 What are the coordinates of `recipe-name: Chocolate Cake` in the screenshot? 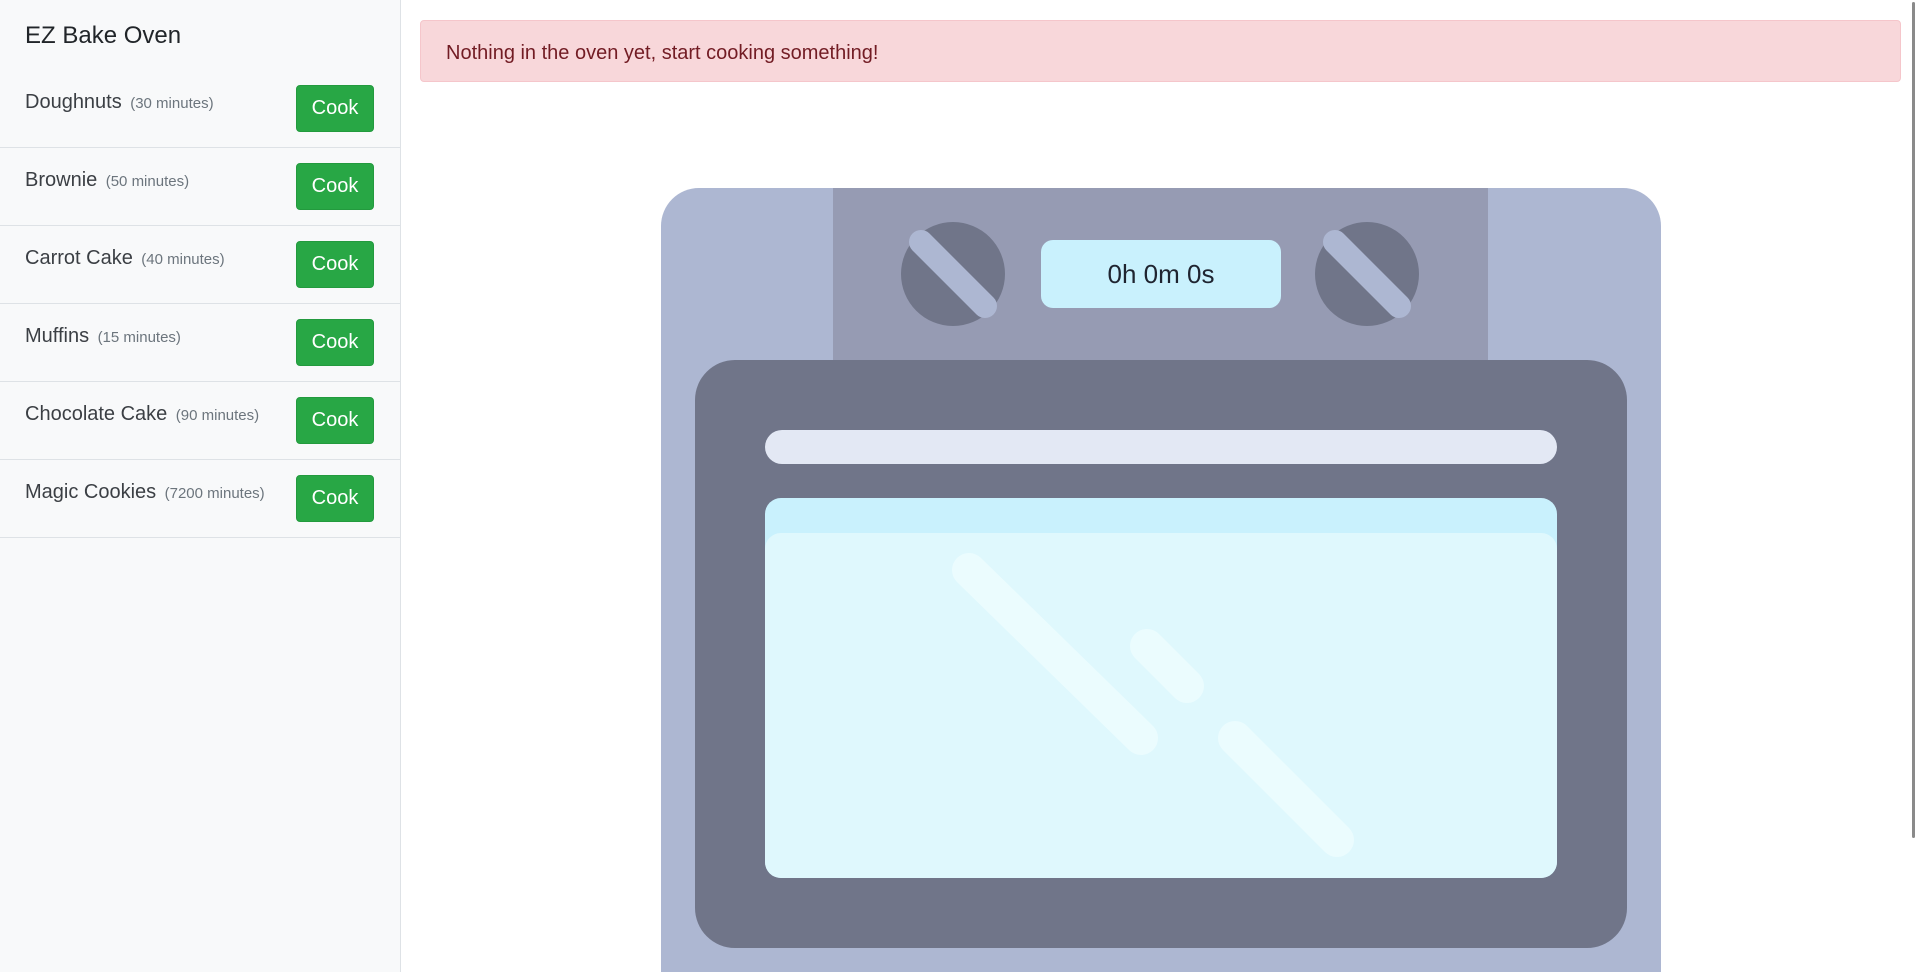 It's located at (96, 414).